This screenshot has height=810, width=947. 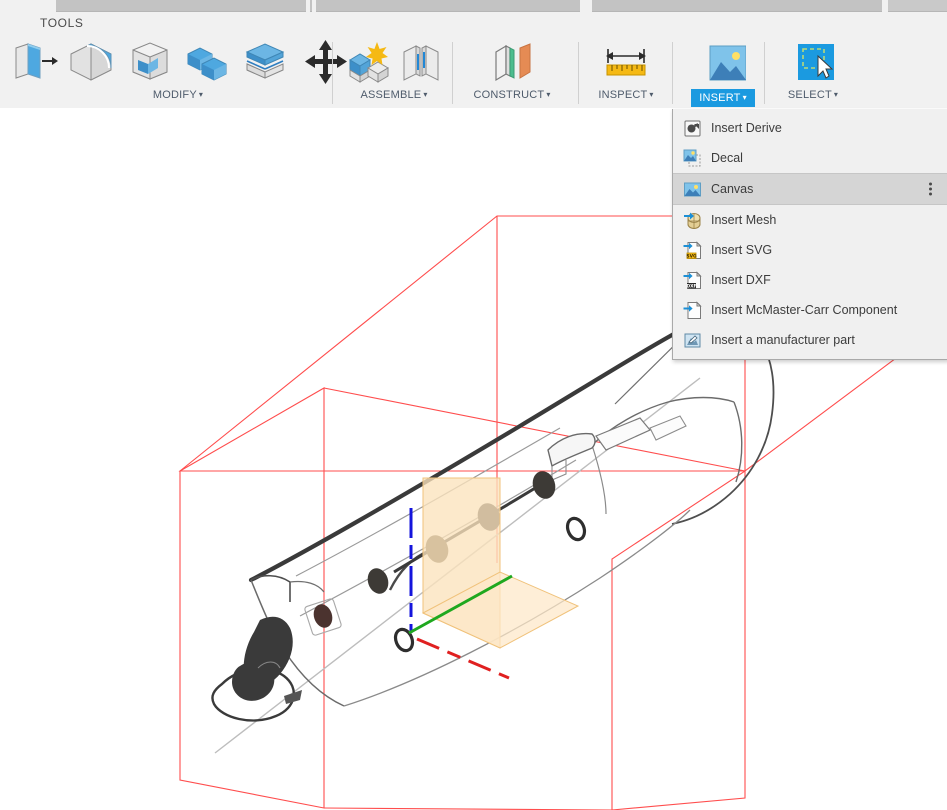 I want to click on offset-plane-icon, so click(x=512, y=62).